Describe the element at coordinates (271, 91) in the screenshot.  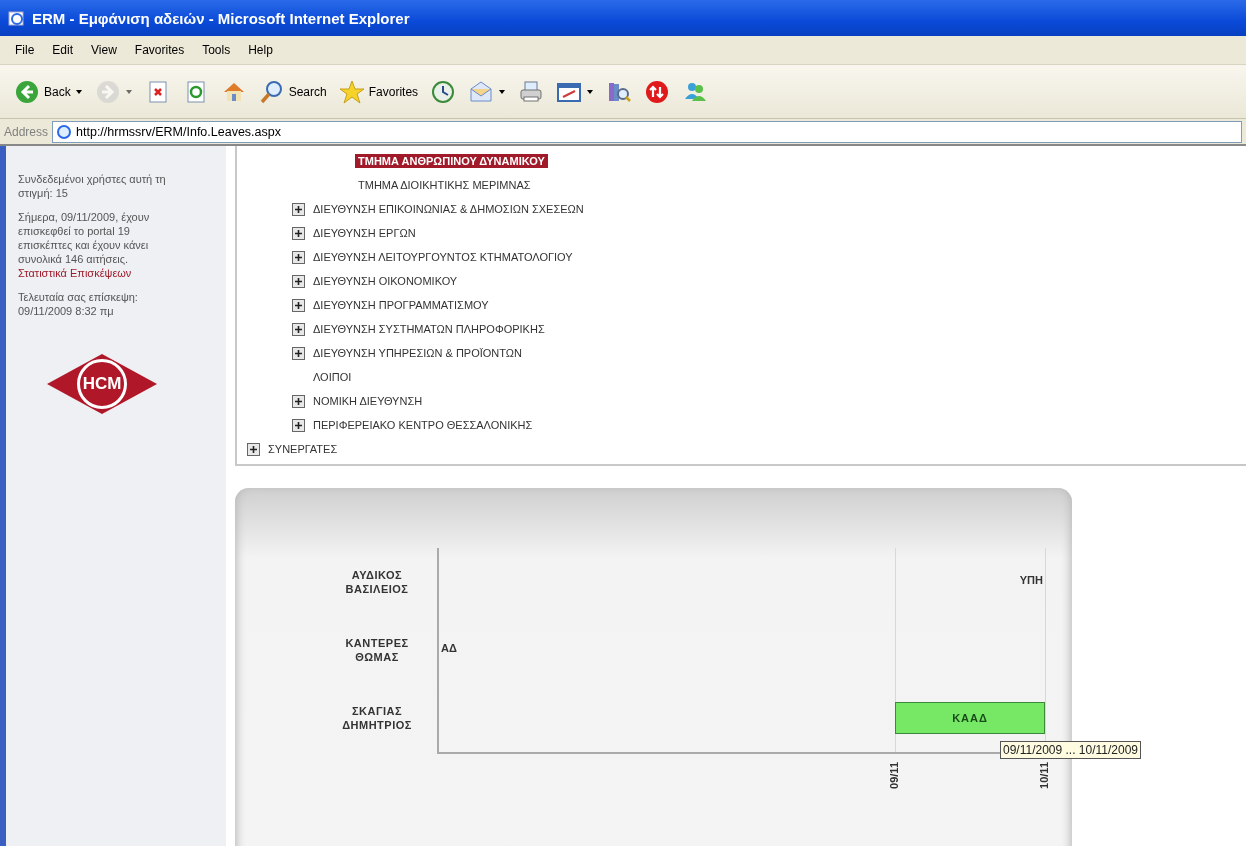
I see `search-icon` at that location.